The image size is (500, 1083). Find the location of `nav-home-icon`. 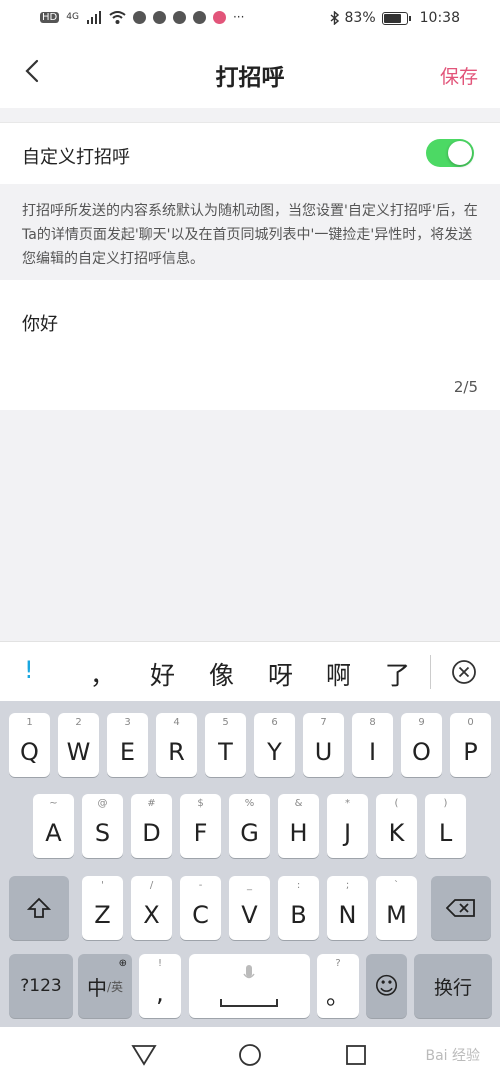

nav-home-icon is located at coordinates (250, 1055).